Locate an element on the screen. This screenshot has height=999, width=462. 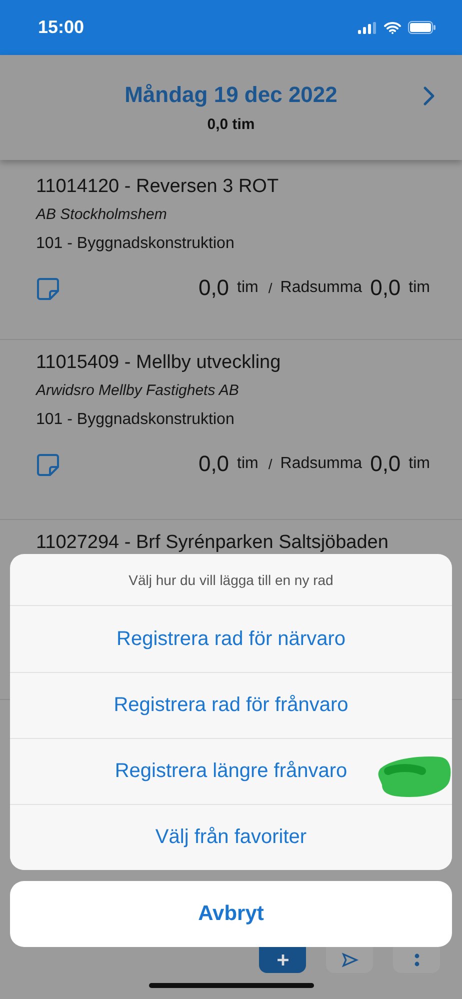
wifi-icon is located at coordinates (392, 28).